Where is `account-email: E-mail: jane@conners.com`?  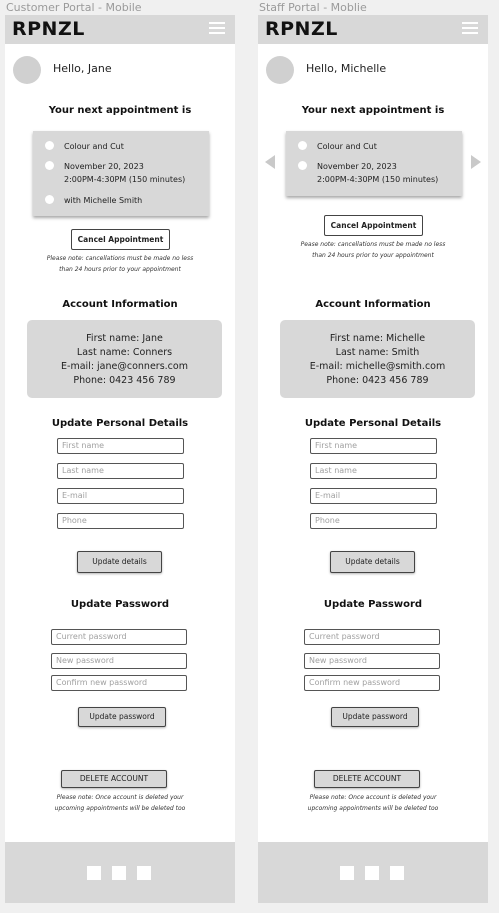
account-email: E-mail: jane@conners.com is located at coordinates (124, 366).